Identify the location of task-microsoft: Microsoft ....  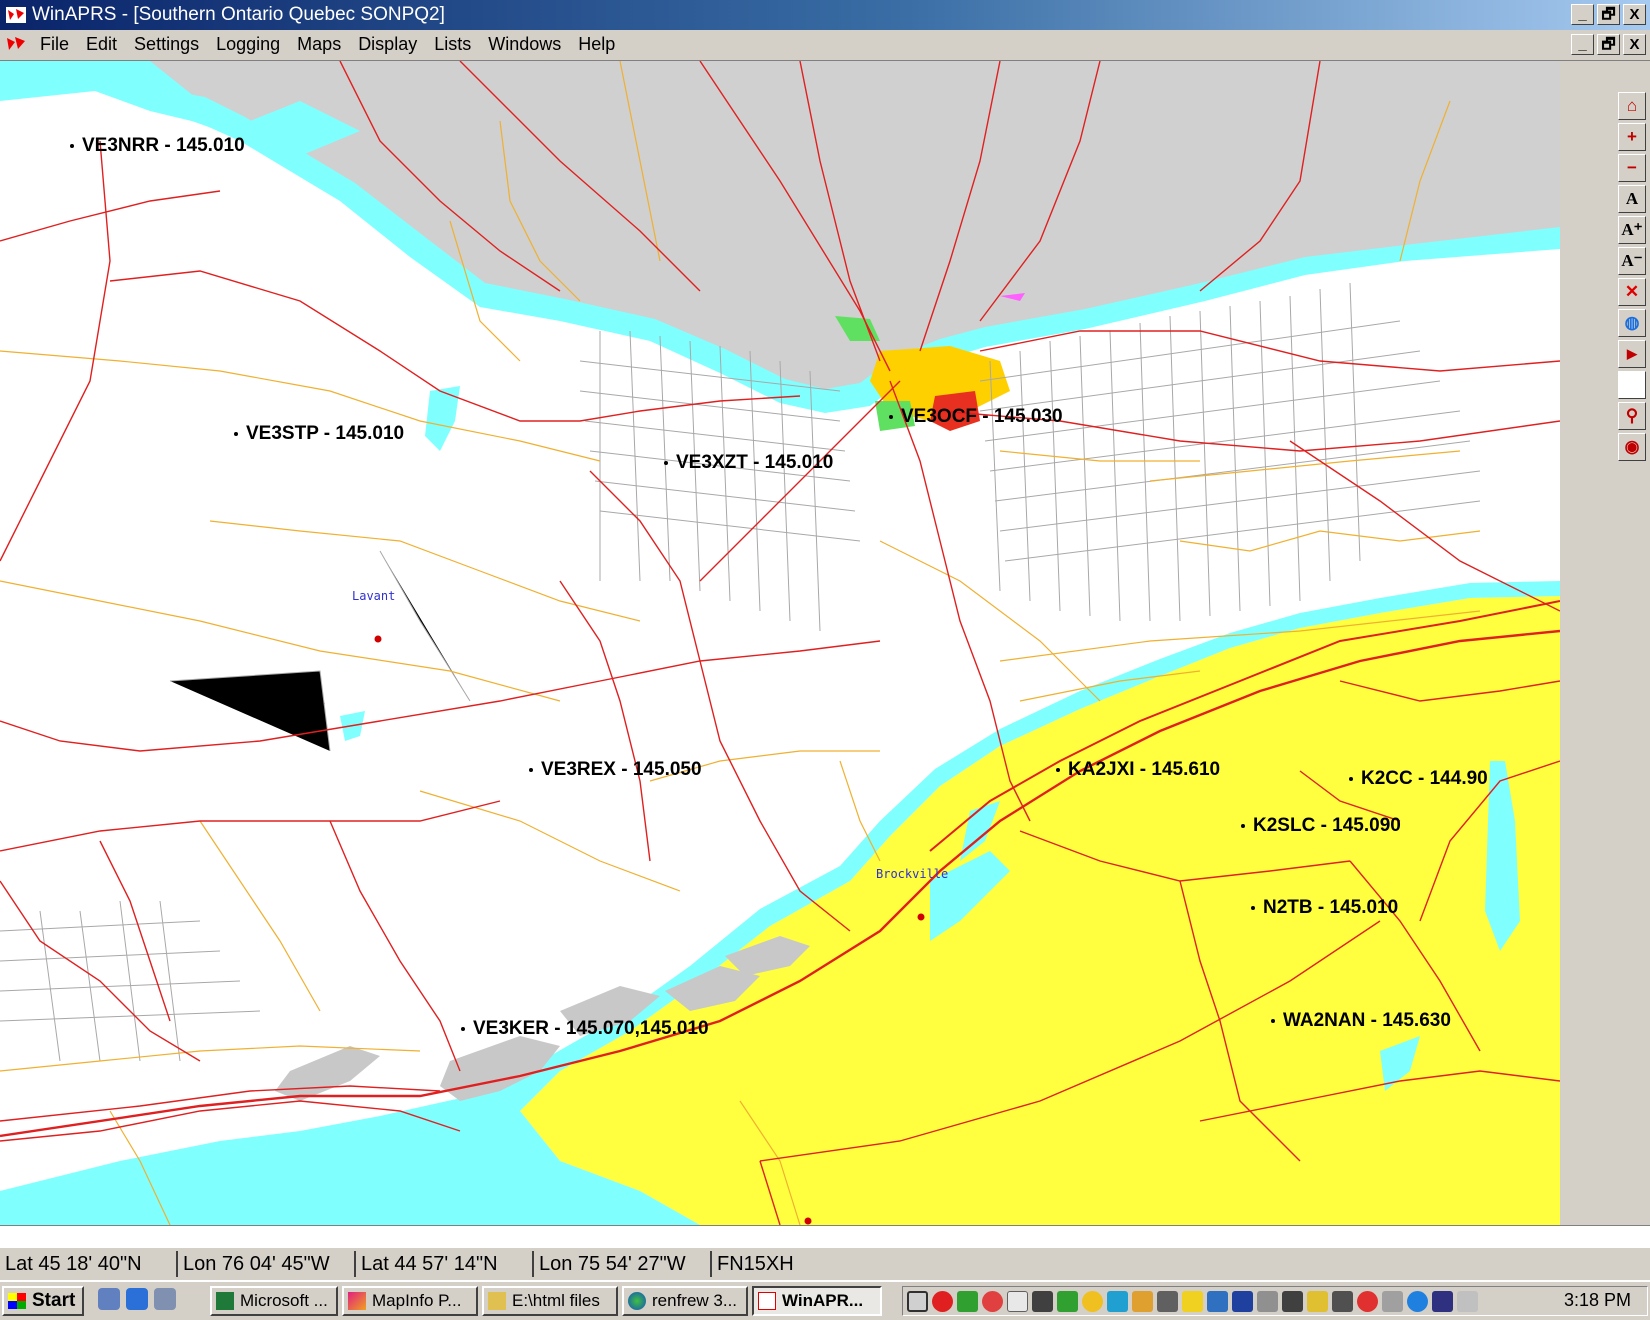
(274, 1301).